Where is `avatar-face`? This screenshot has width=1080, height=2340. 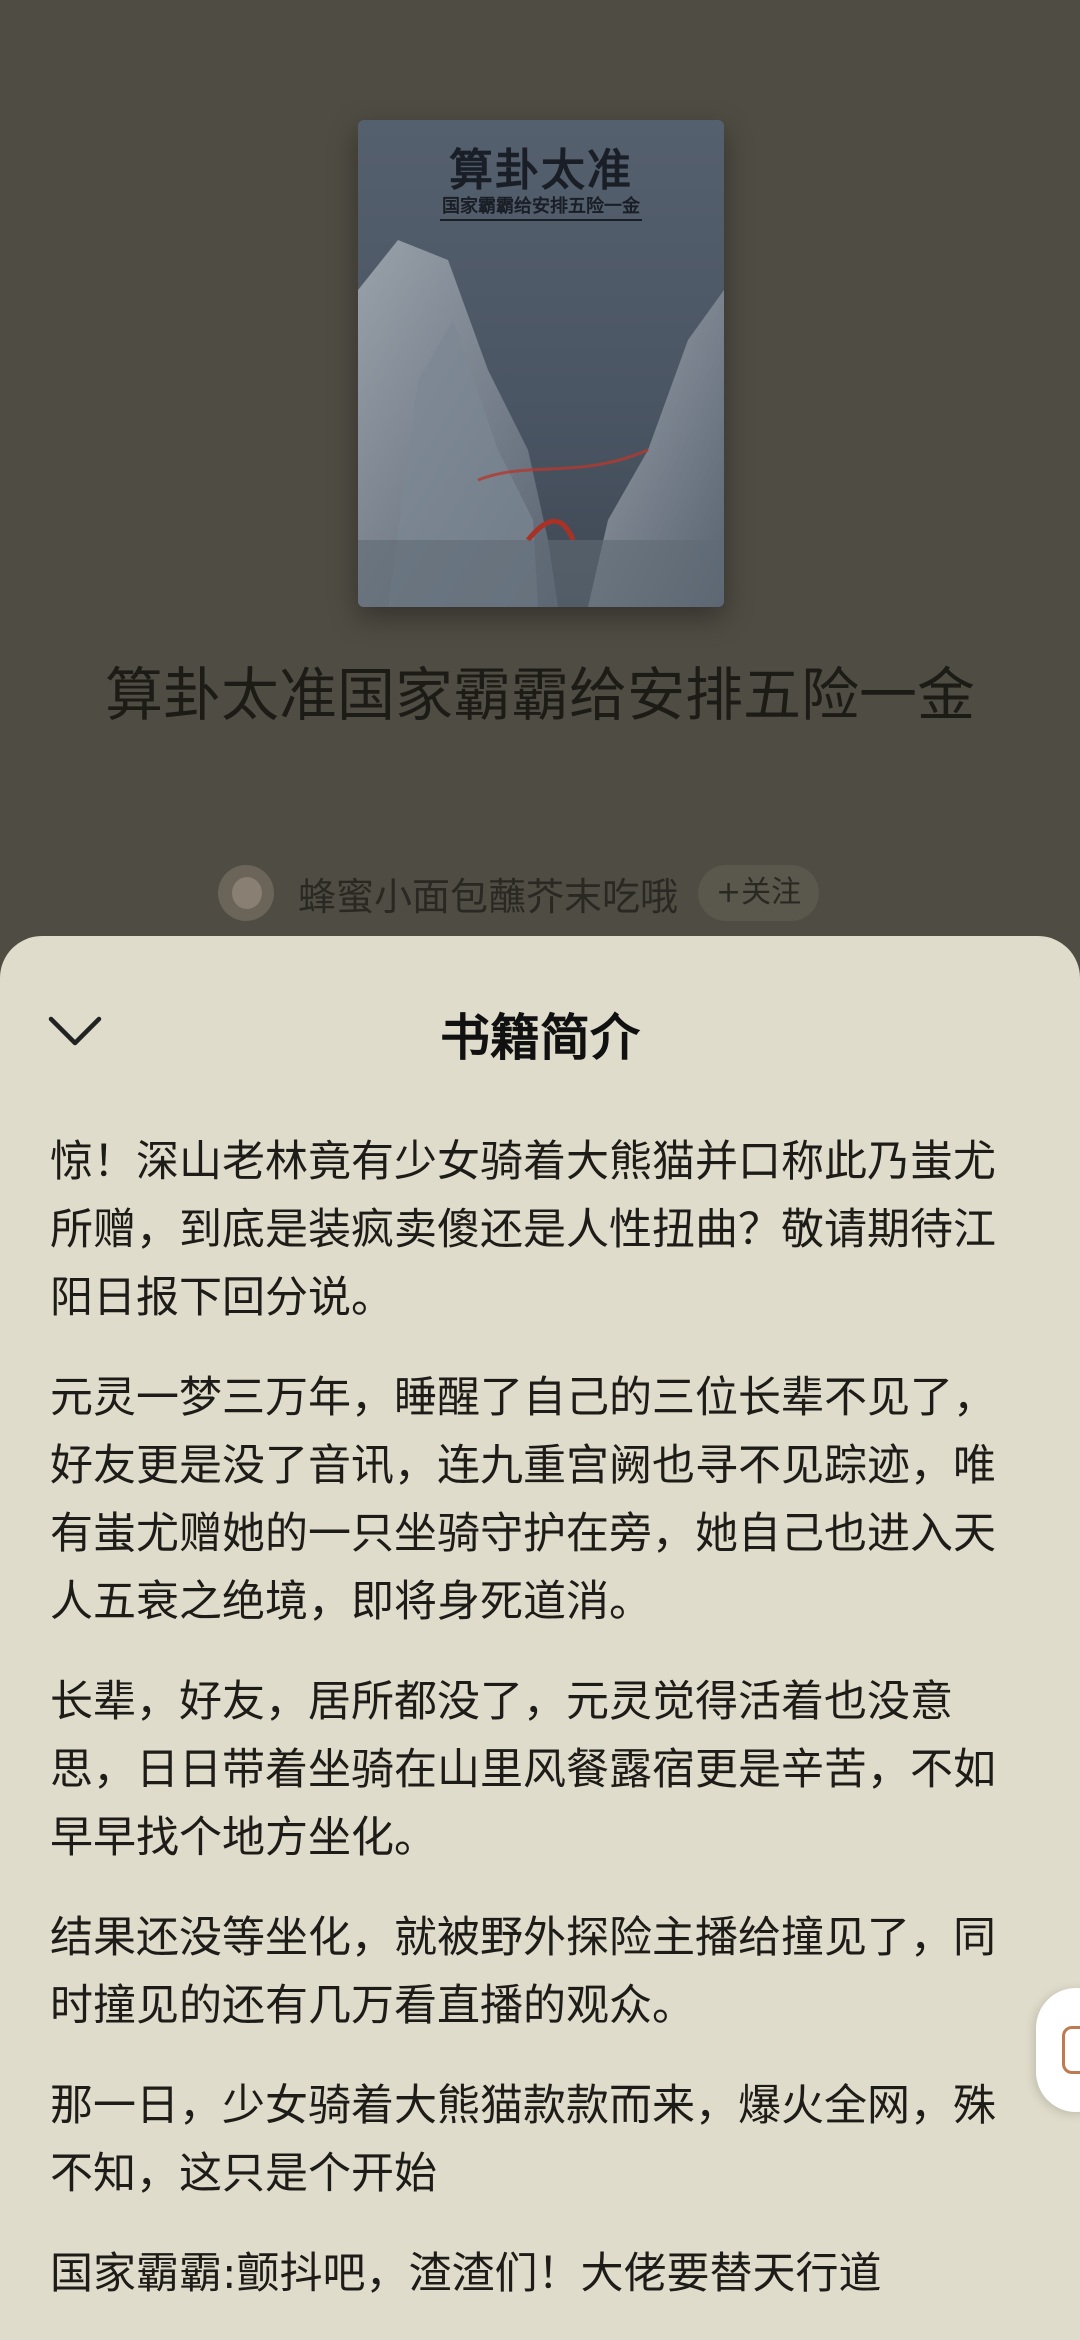
avatar-face is located at coordinates (247, 893).